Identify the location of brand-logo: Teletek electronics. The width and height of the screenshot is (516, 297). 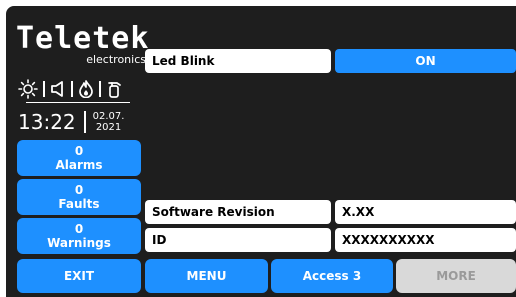
(83, 43).